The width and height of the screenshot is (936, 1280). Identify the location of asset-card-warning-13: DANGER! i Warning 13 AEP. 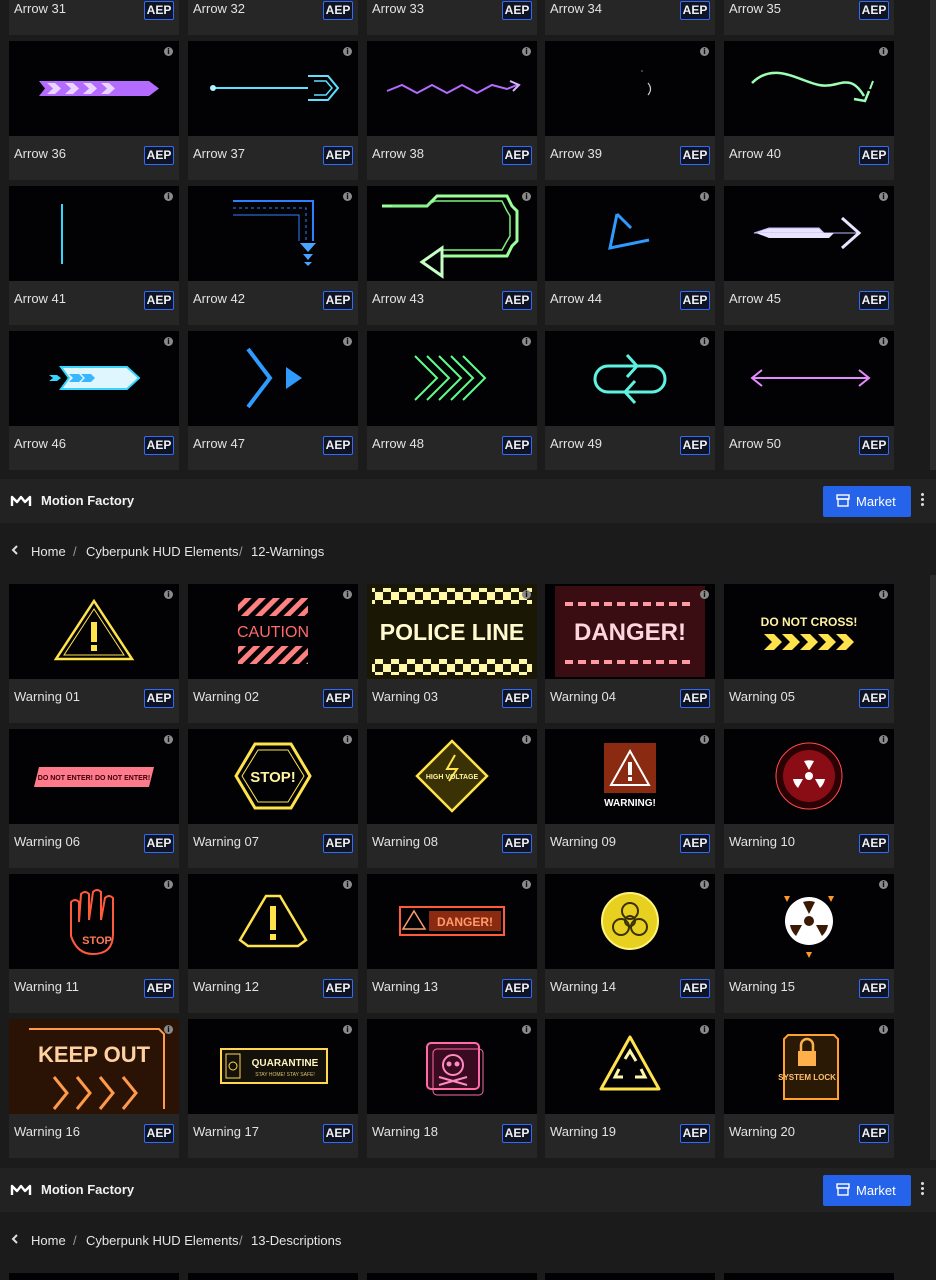
(452, 943).